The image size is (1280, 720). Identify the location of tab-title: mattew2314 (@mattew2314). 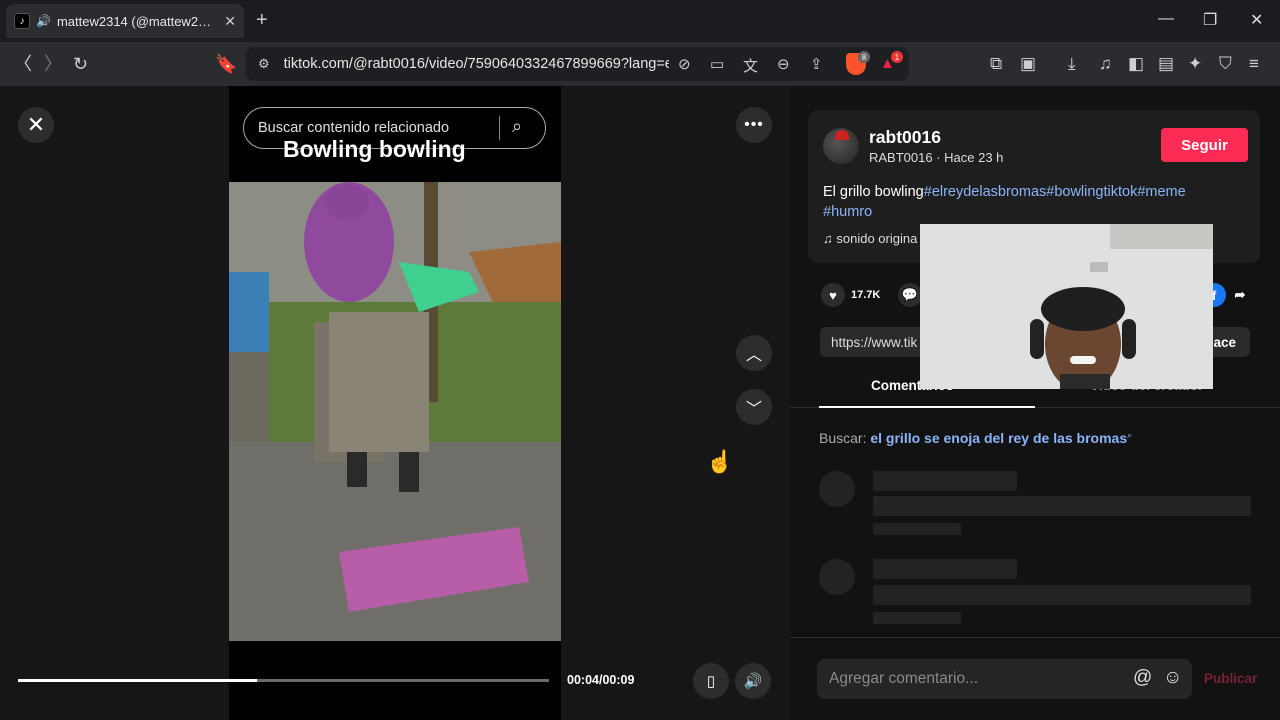
(137, 21).